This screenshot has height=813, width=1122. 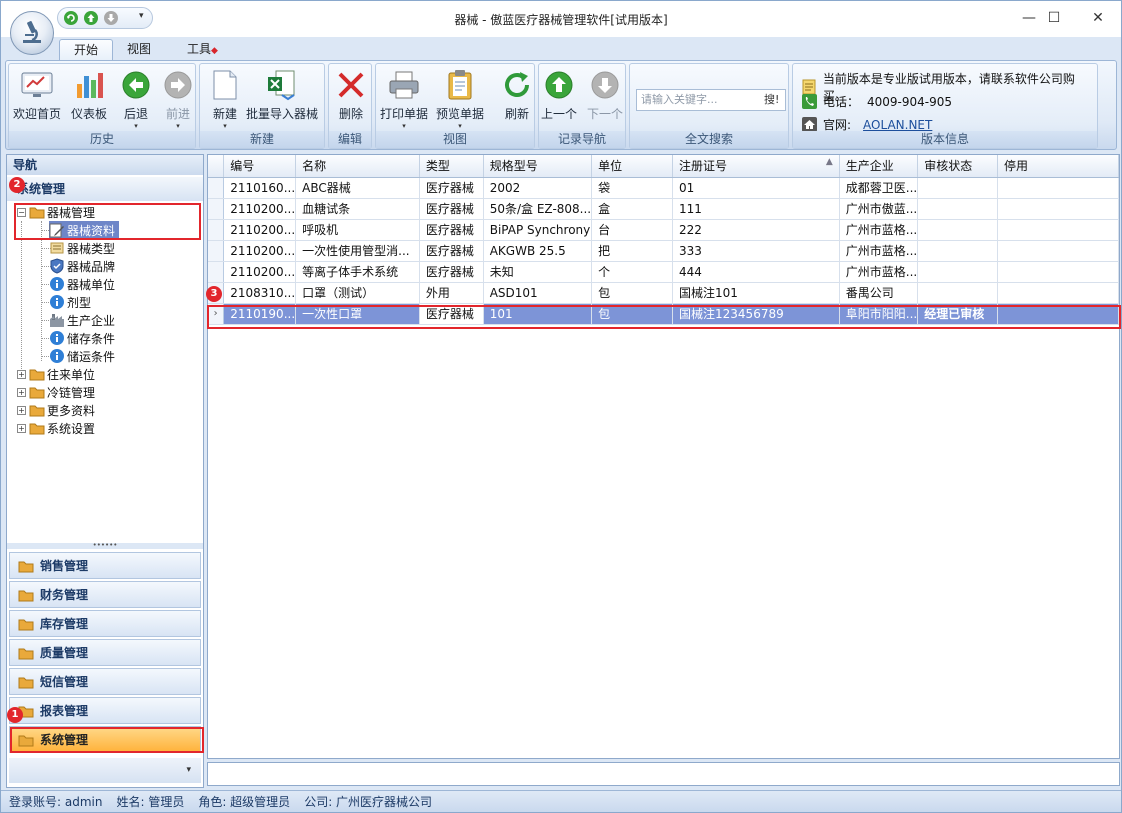 What do you see at coordinates (879, 293) in the screenshot?
I see `table-cell: 番禺公司` at bounding box center [879, 293].